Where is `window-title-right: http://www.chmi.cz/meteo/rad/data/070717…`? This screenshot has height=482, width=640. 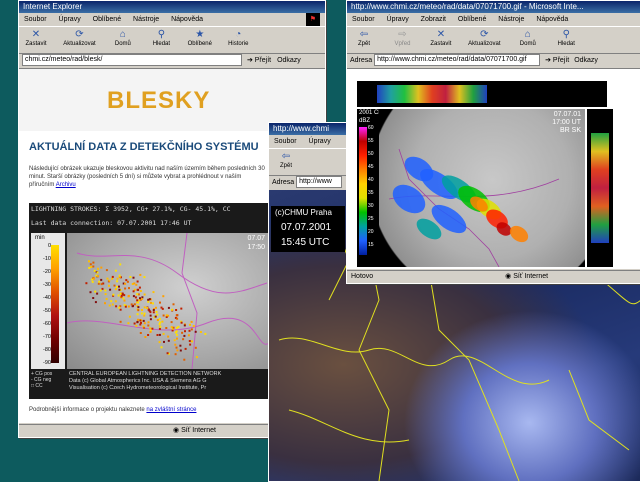
window-title-right: http://www.chmi.cz/meteo/rad/data/070717… is located at coordinates (493, 7).